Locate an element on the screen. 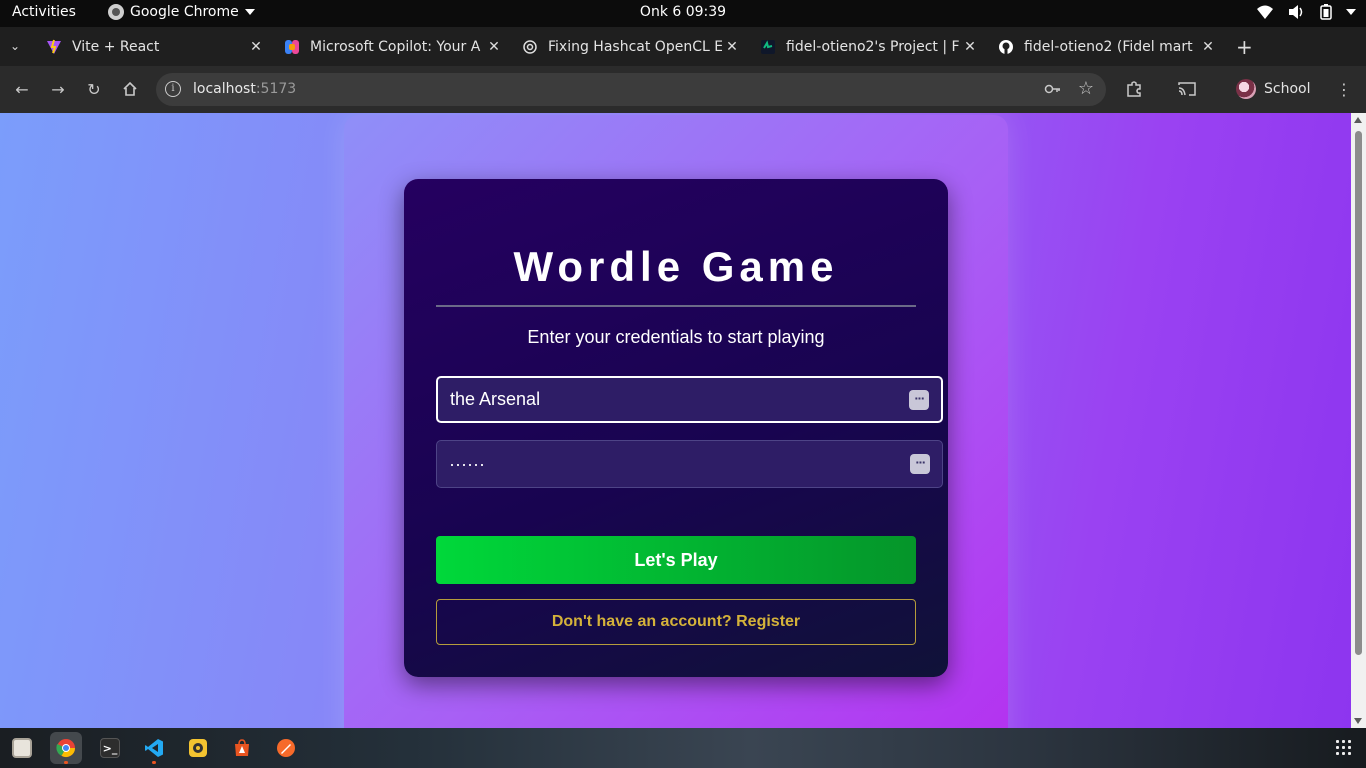 This screenshot has height=768, width=1366. vite-icon is located at coordinates (54, 46).